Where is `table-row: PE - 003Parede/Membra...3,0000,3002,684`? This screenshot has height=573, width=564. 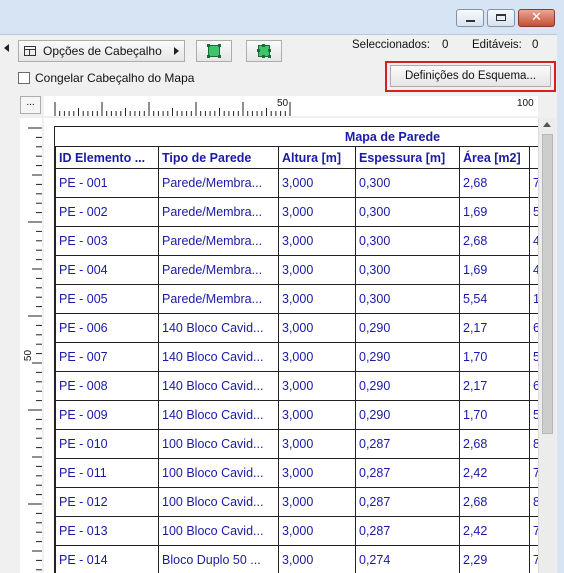
table-row: PE - 003Parede/Membra...3,0000,3002,684 is located at coordinates (297, 241).